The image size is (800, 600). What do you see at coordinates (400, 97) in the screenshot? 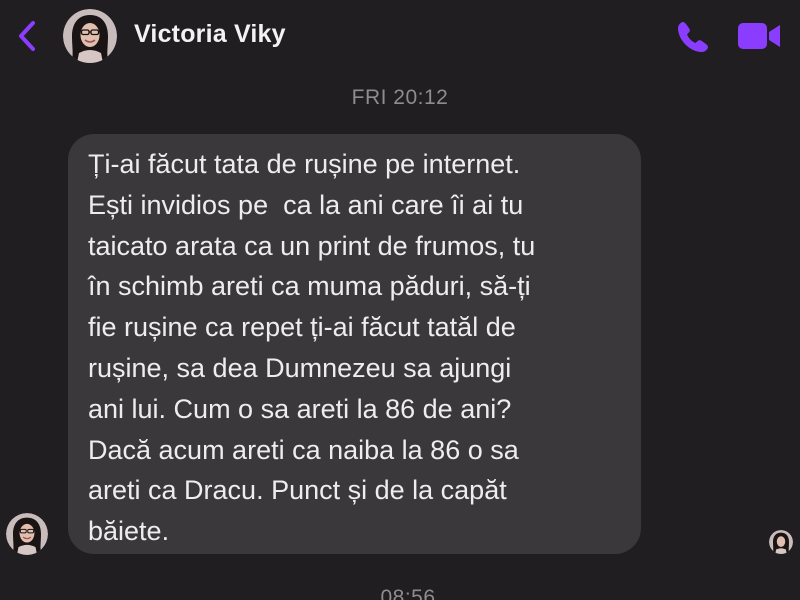
I see `message-timestamp: FRI 20:12` at bounding box center [400, 97].